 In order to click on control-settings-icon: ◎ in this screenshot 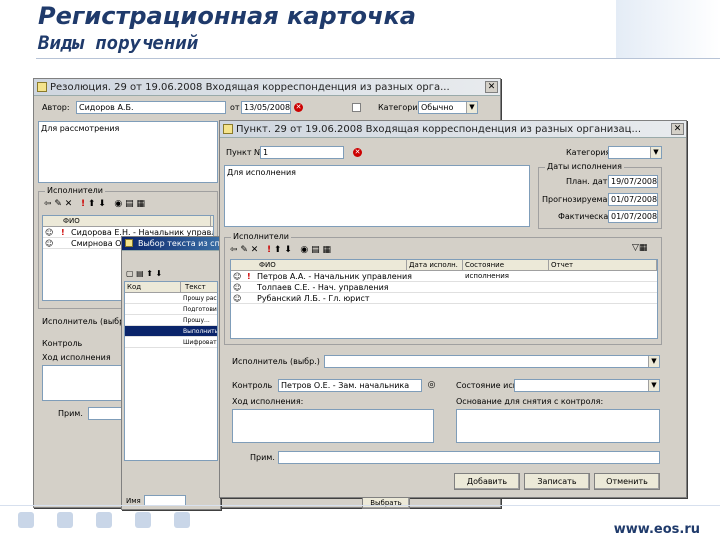, I will do `click(431, 385)`.